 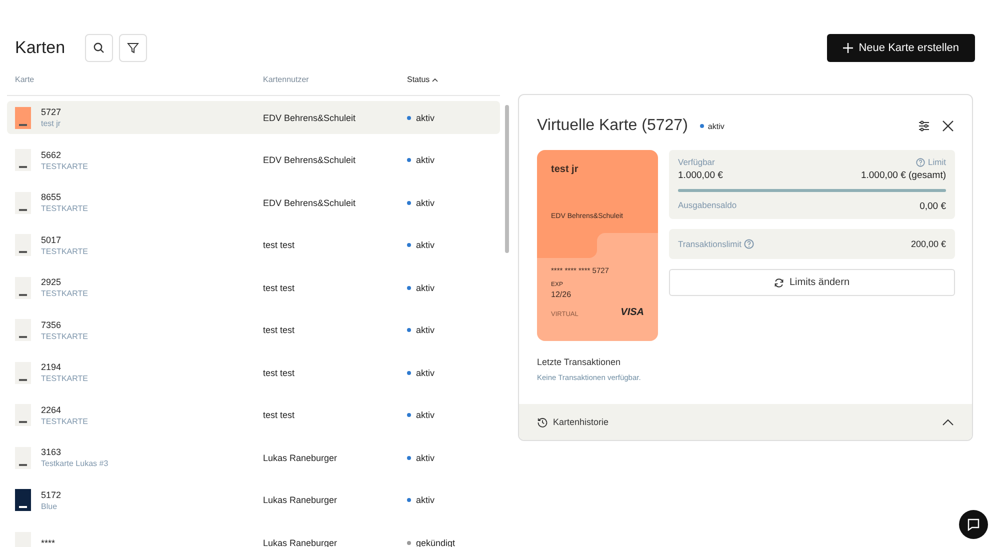 I want to click on search-button, so click(x=99, y=48).